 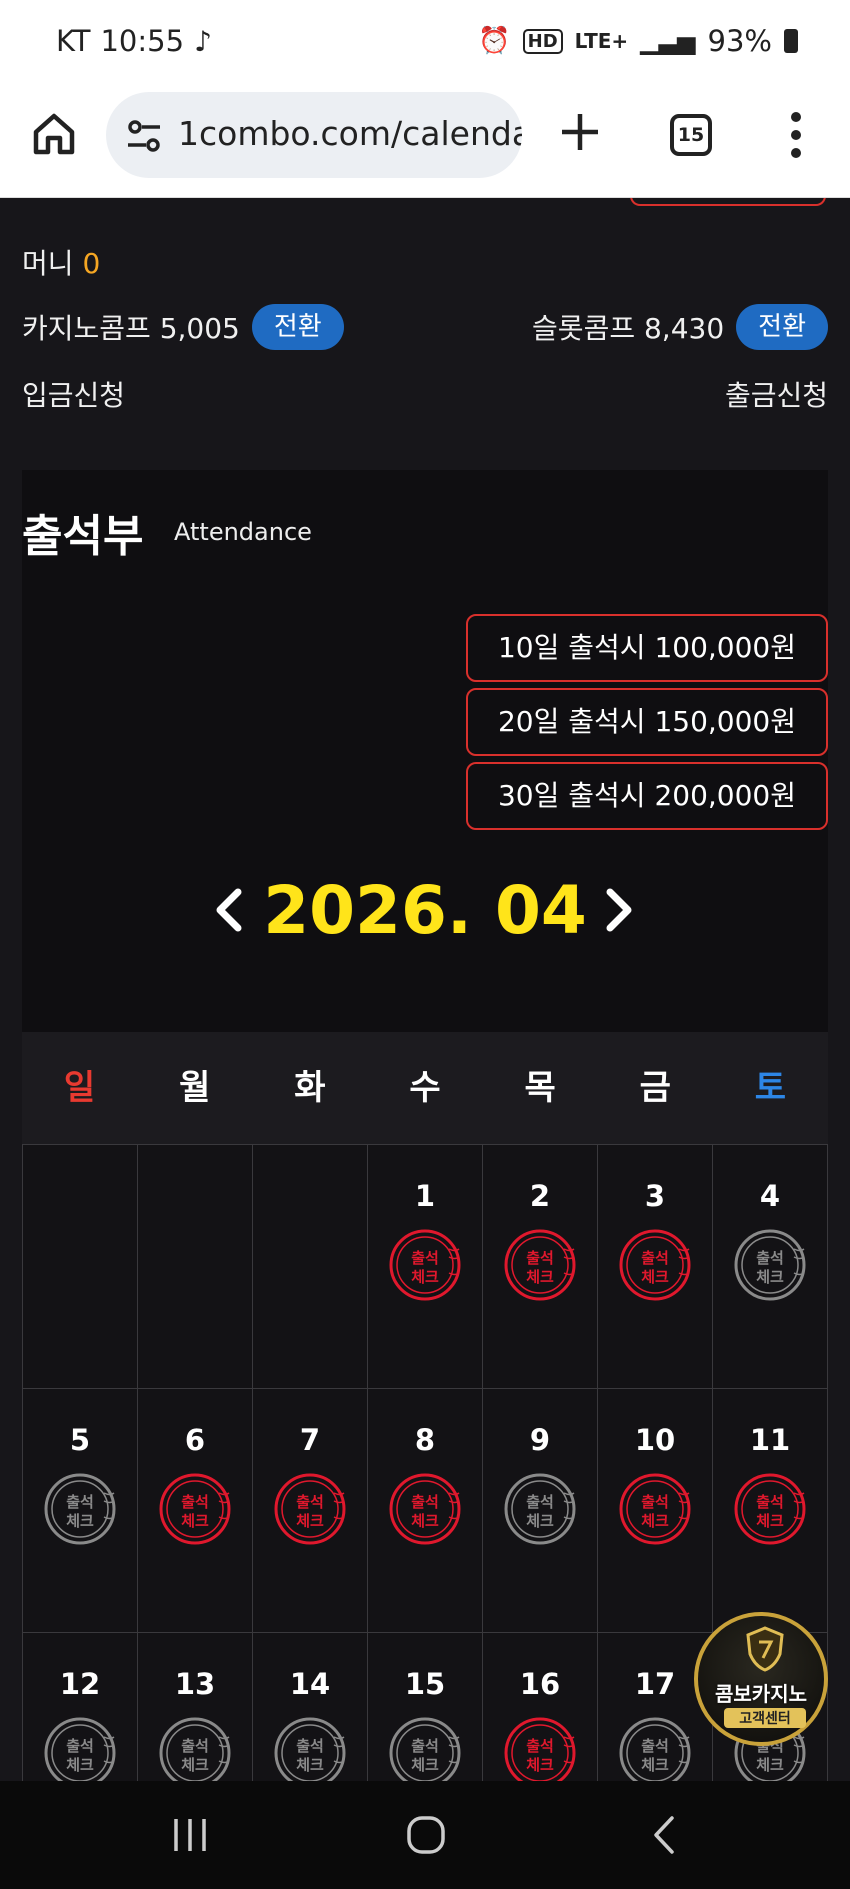 I want to click on shield-icon, so click(x=765, y=1649).